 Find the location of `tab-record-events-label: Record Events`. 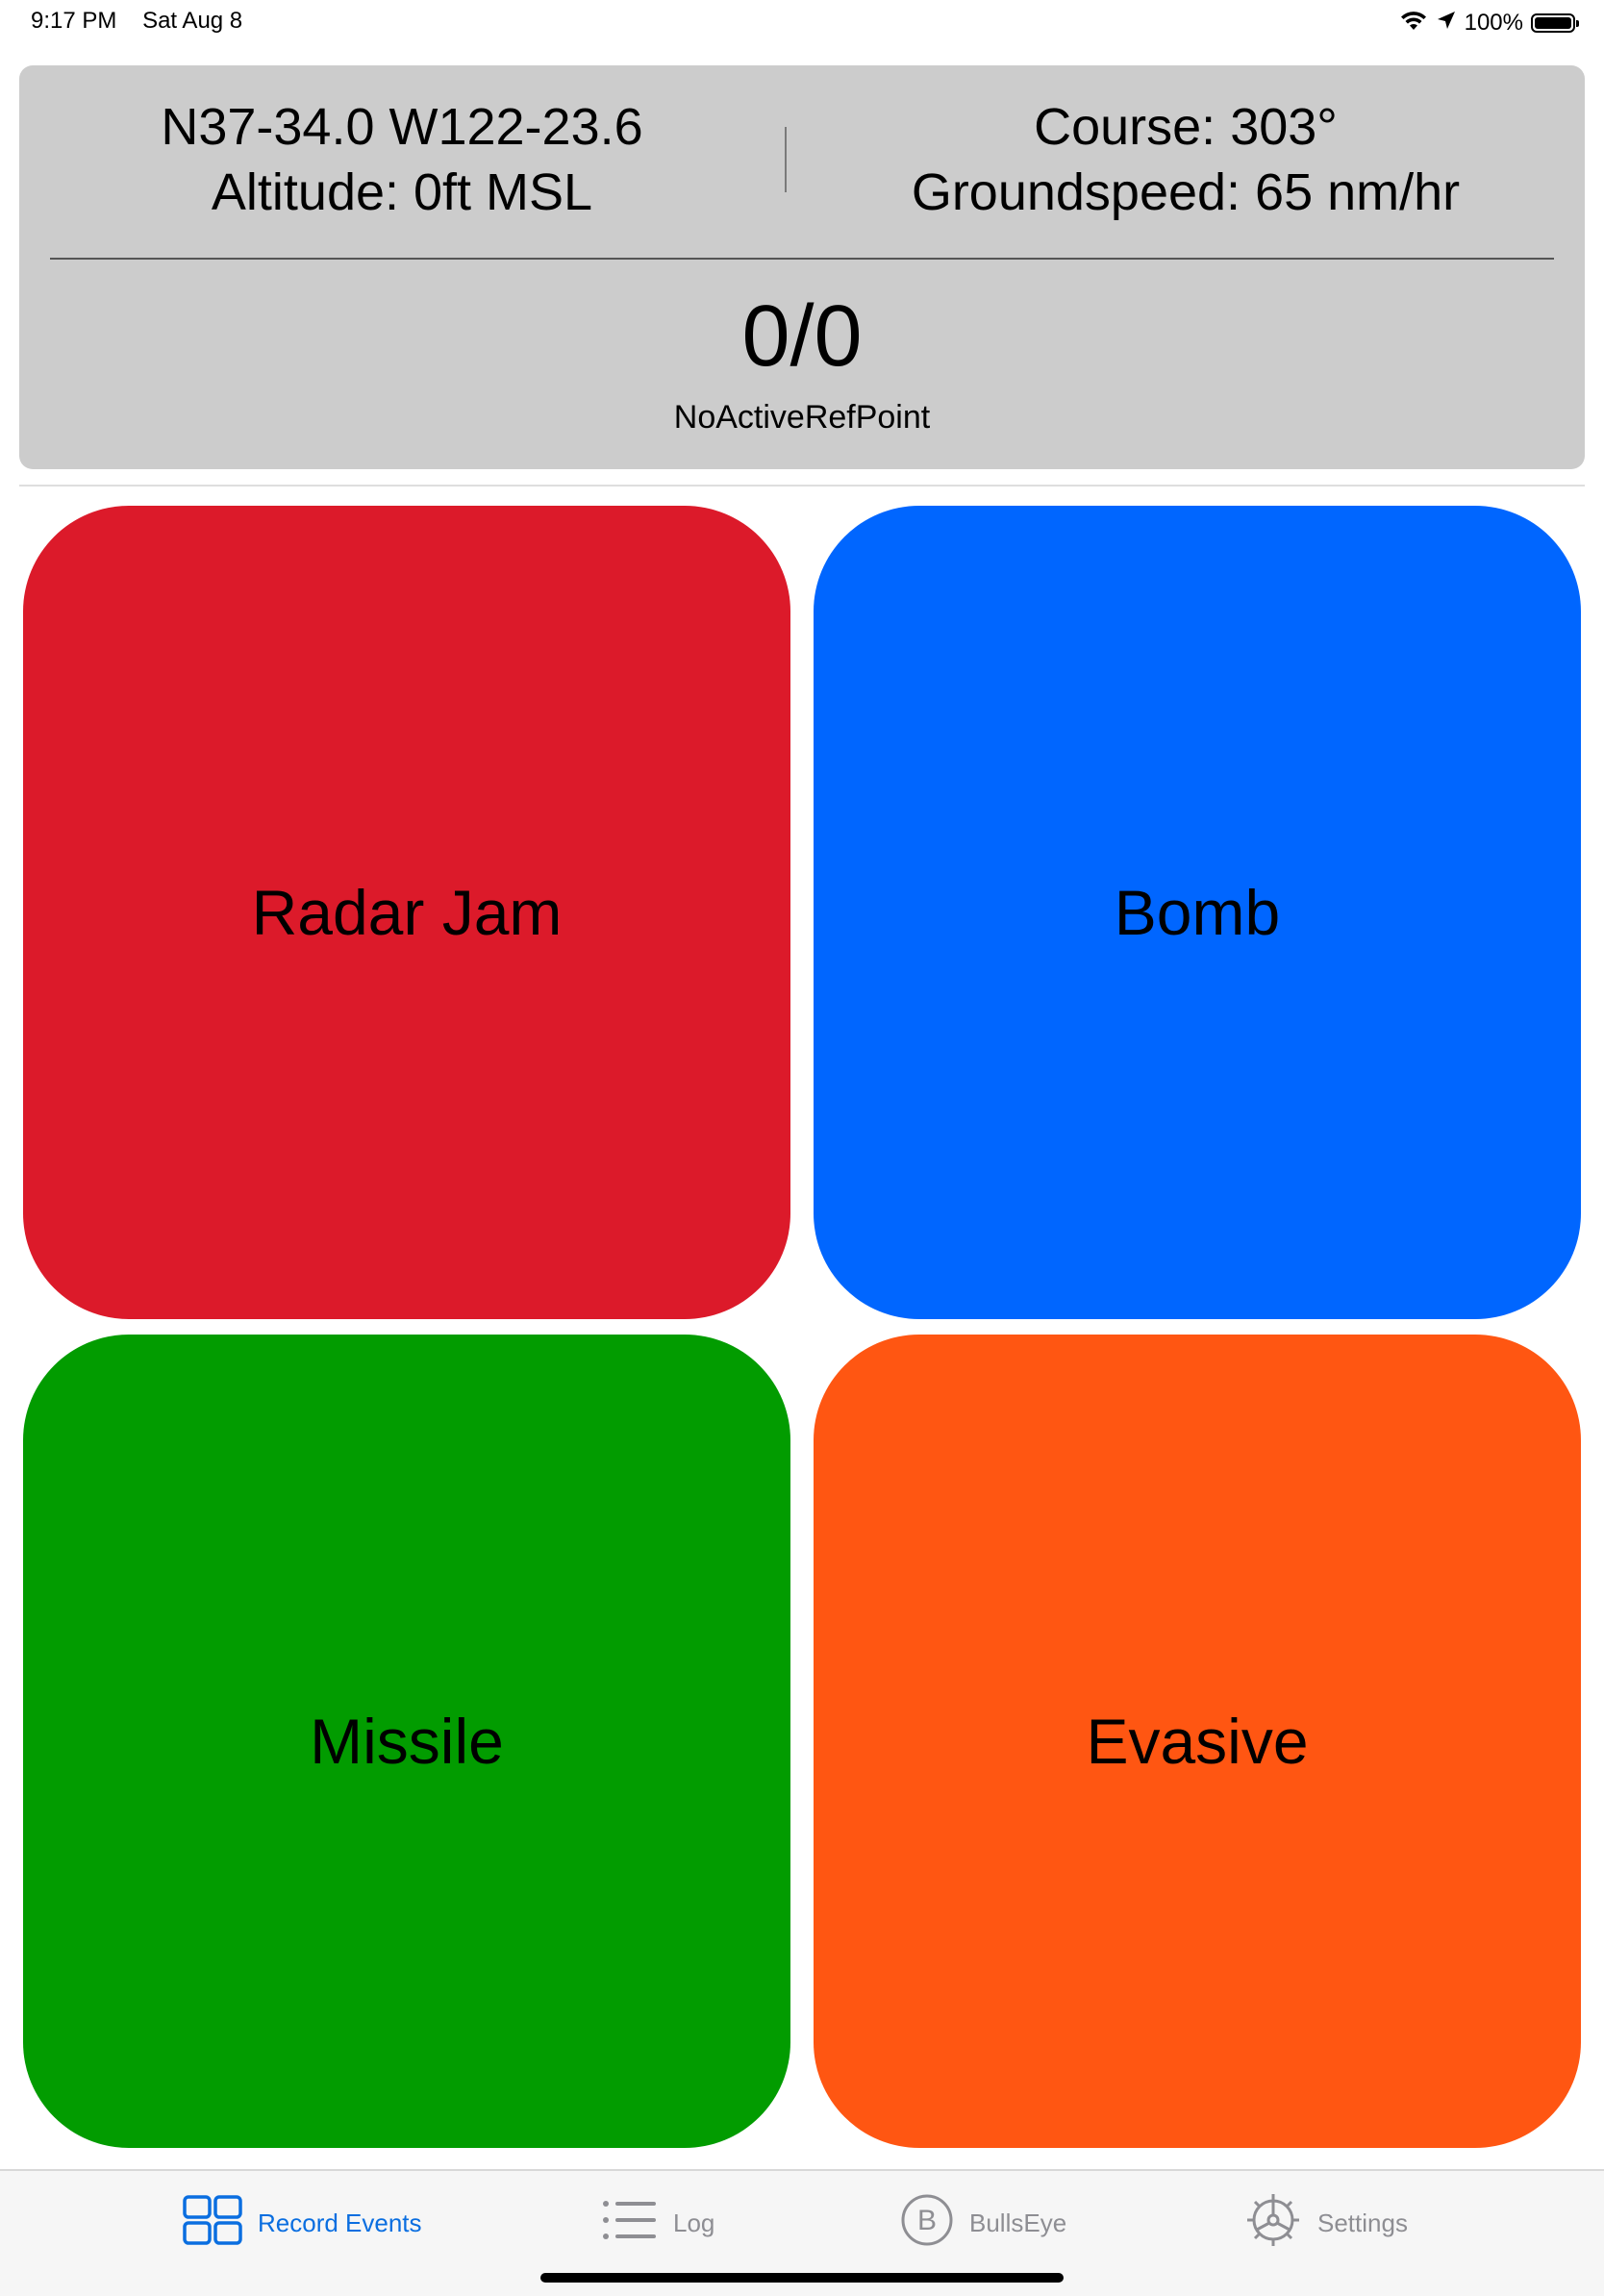

tab-record-events-label: Record Events is located at coordinates (340, 2222).